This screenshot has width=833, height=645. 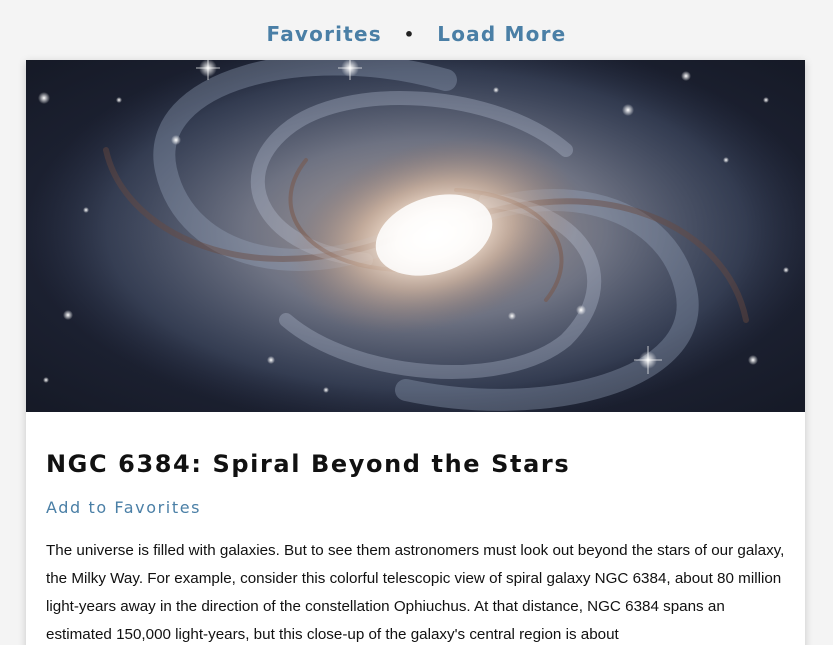 I want to click on top-nav: Favorites • Load More, so click(x=416, y=34).